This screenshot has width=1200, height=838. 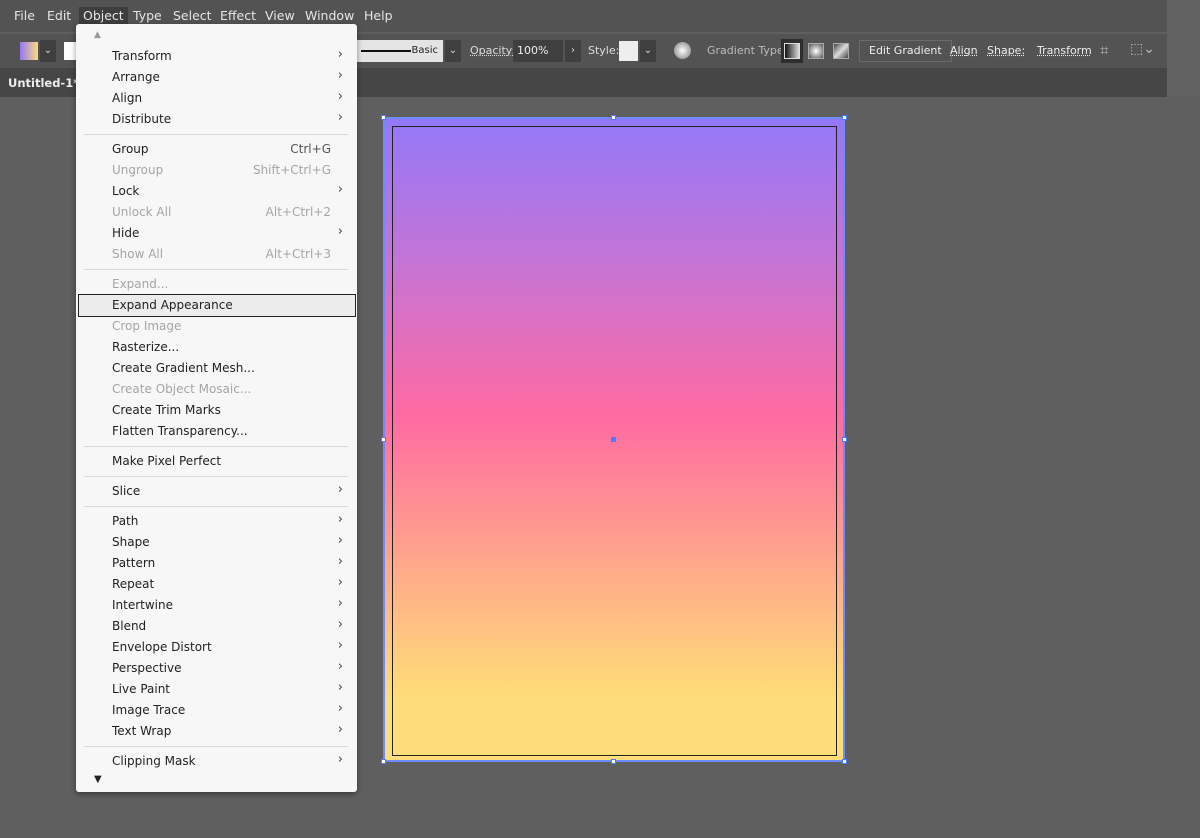 What do you see at coordinates (147, 15) in the screenshot?
I see `menu-type: Type` at bounding box center [147, 15].